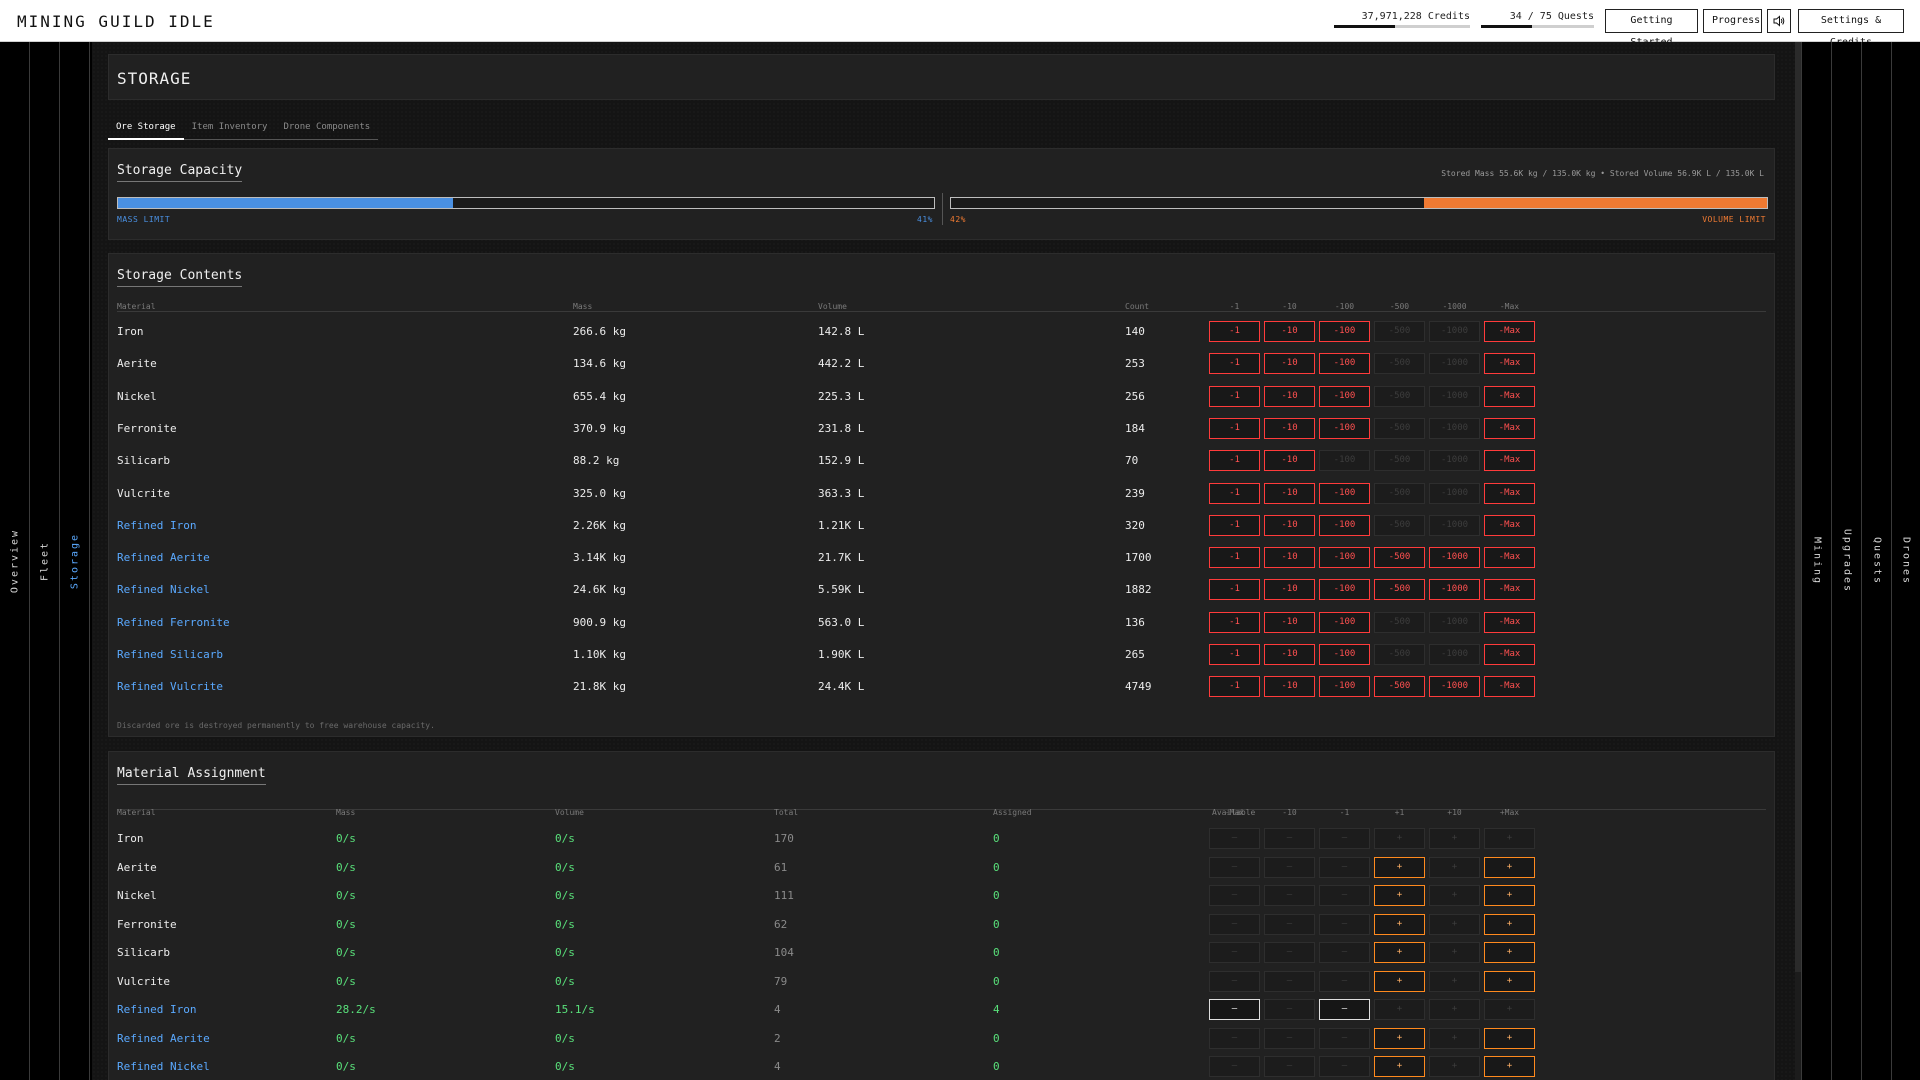 Image resolution: width=1920 pixels, height=1080 pixels. I want to click on storage-mass-cell: 655.4 kg, so click(599, 396).